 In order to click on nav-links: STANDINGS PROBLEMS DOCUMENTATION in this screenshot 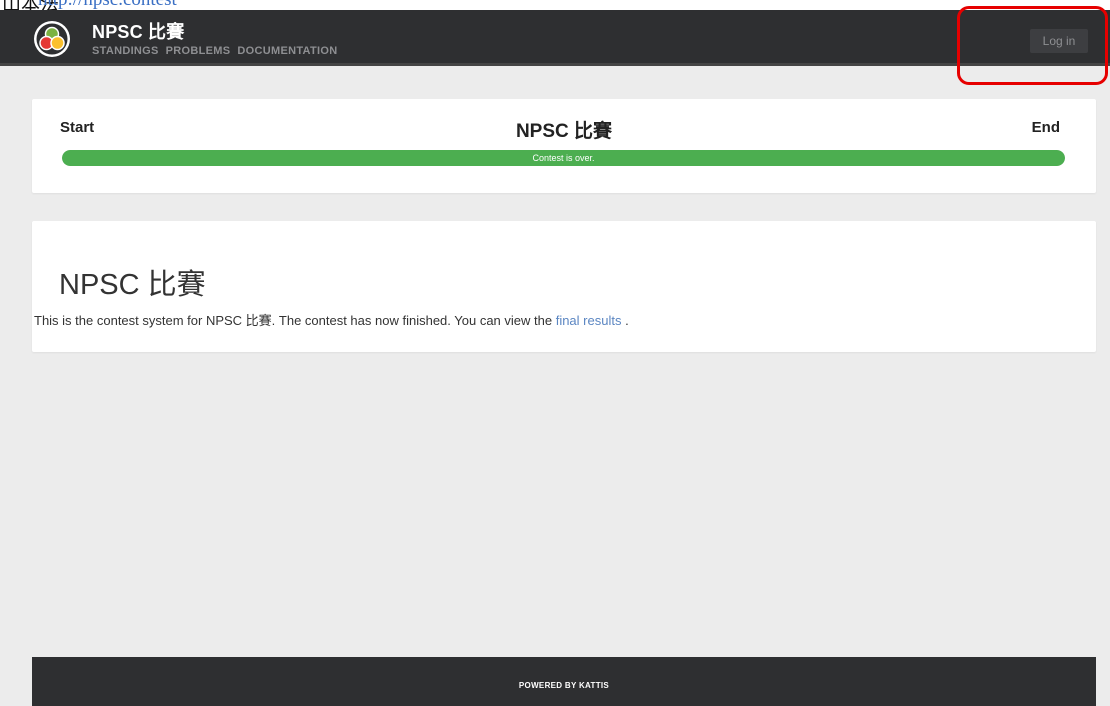, I will do `click(214, 51)`.